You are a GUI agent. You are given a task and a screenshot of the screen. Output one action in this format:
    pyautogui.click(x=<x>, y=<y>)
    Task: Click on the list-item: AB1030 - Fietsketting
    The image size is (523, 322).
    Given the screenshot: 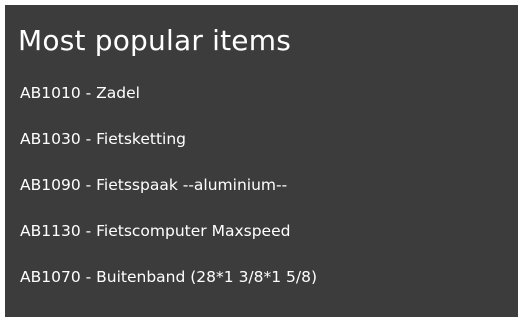 What is the action you would take?
    pyautogui.click(x=168, y=151)
    